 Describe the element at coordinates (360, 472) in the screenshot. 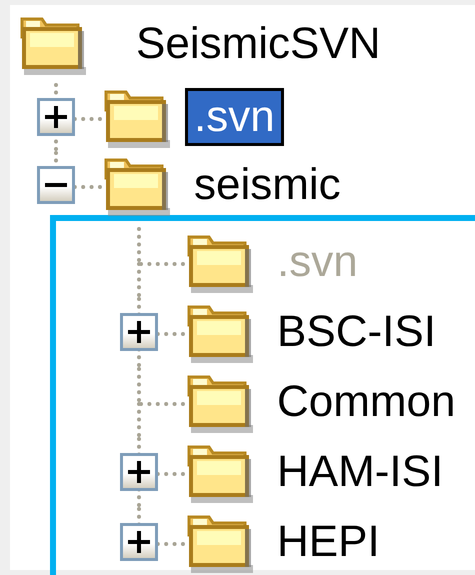

I see `tree-item-label: HAM-ISI` at that location.